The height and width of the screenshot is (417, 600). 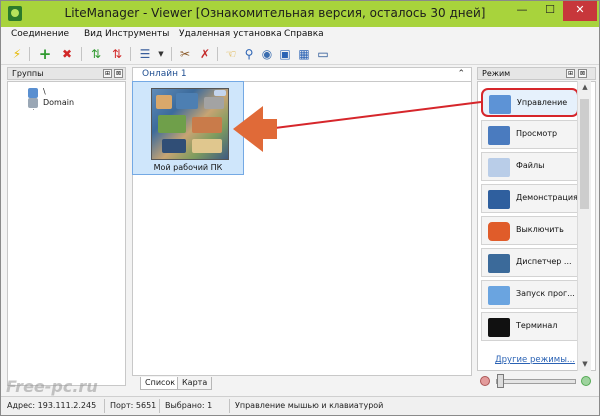 What do you see at coordinates (28, 73) in the screenshot?
I see `groups-panel-title: Группы` at bounding box center [28, 73].